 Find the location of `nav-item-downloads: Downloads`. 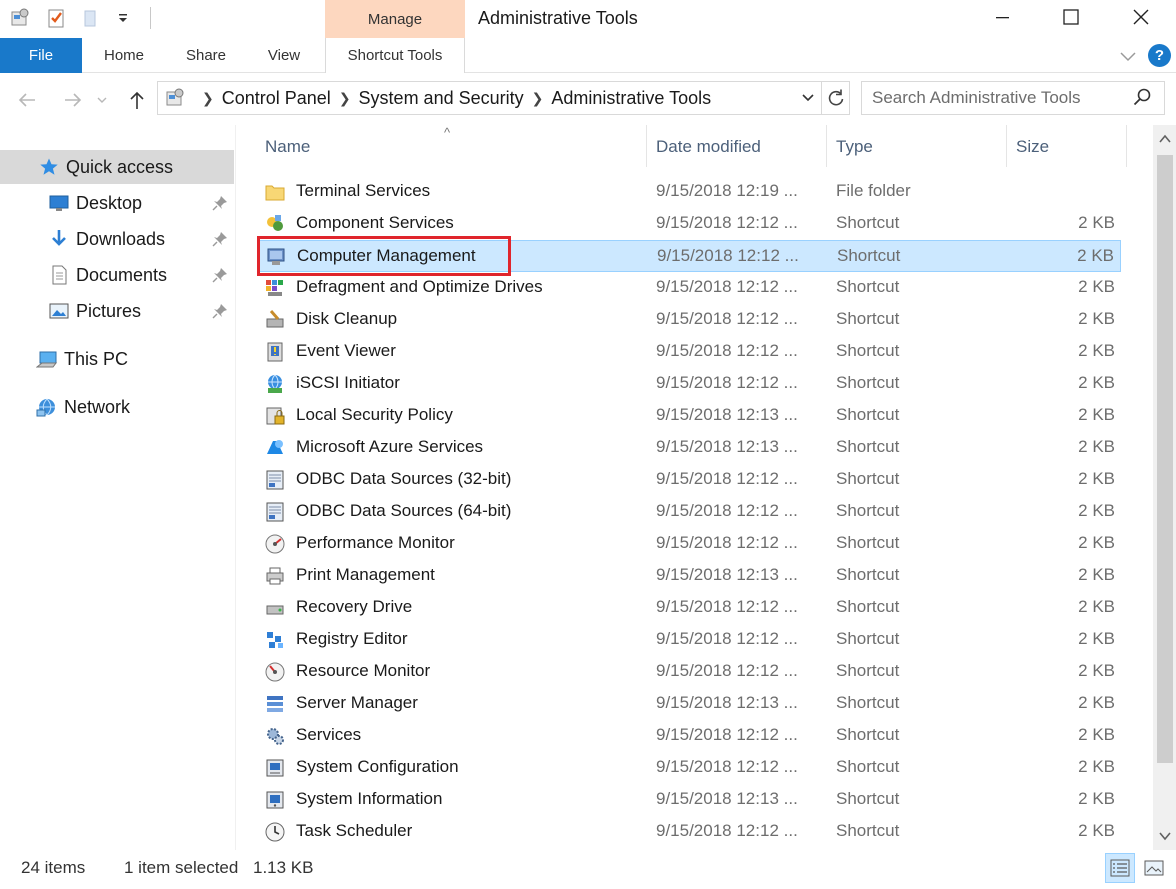

nav-item-downloads: Downloads is located at coordinates (117, 239).